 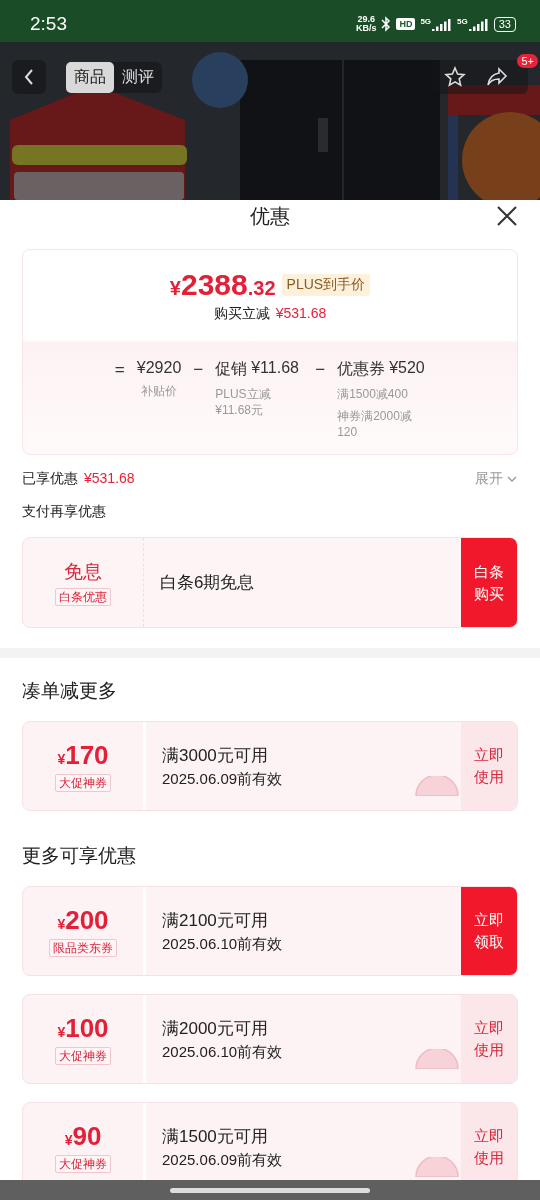 I want to click on saving-label: 购买立减, so click(x=241, y=314).